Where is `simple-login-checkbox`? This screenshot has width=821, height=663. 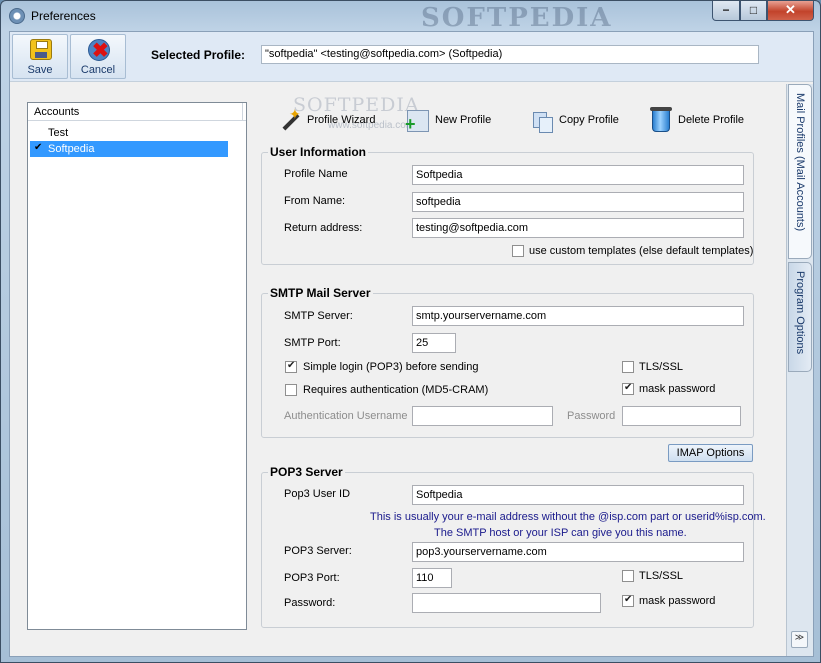 simple-login-checkbox is located at coordinates (291, 366).